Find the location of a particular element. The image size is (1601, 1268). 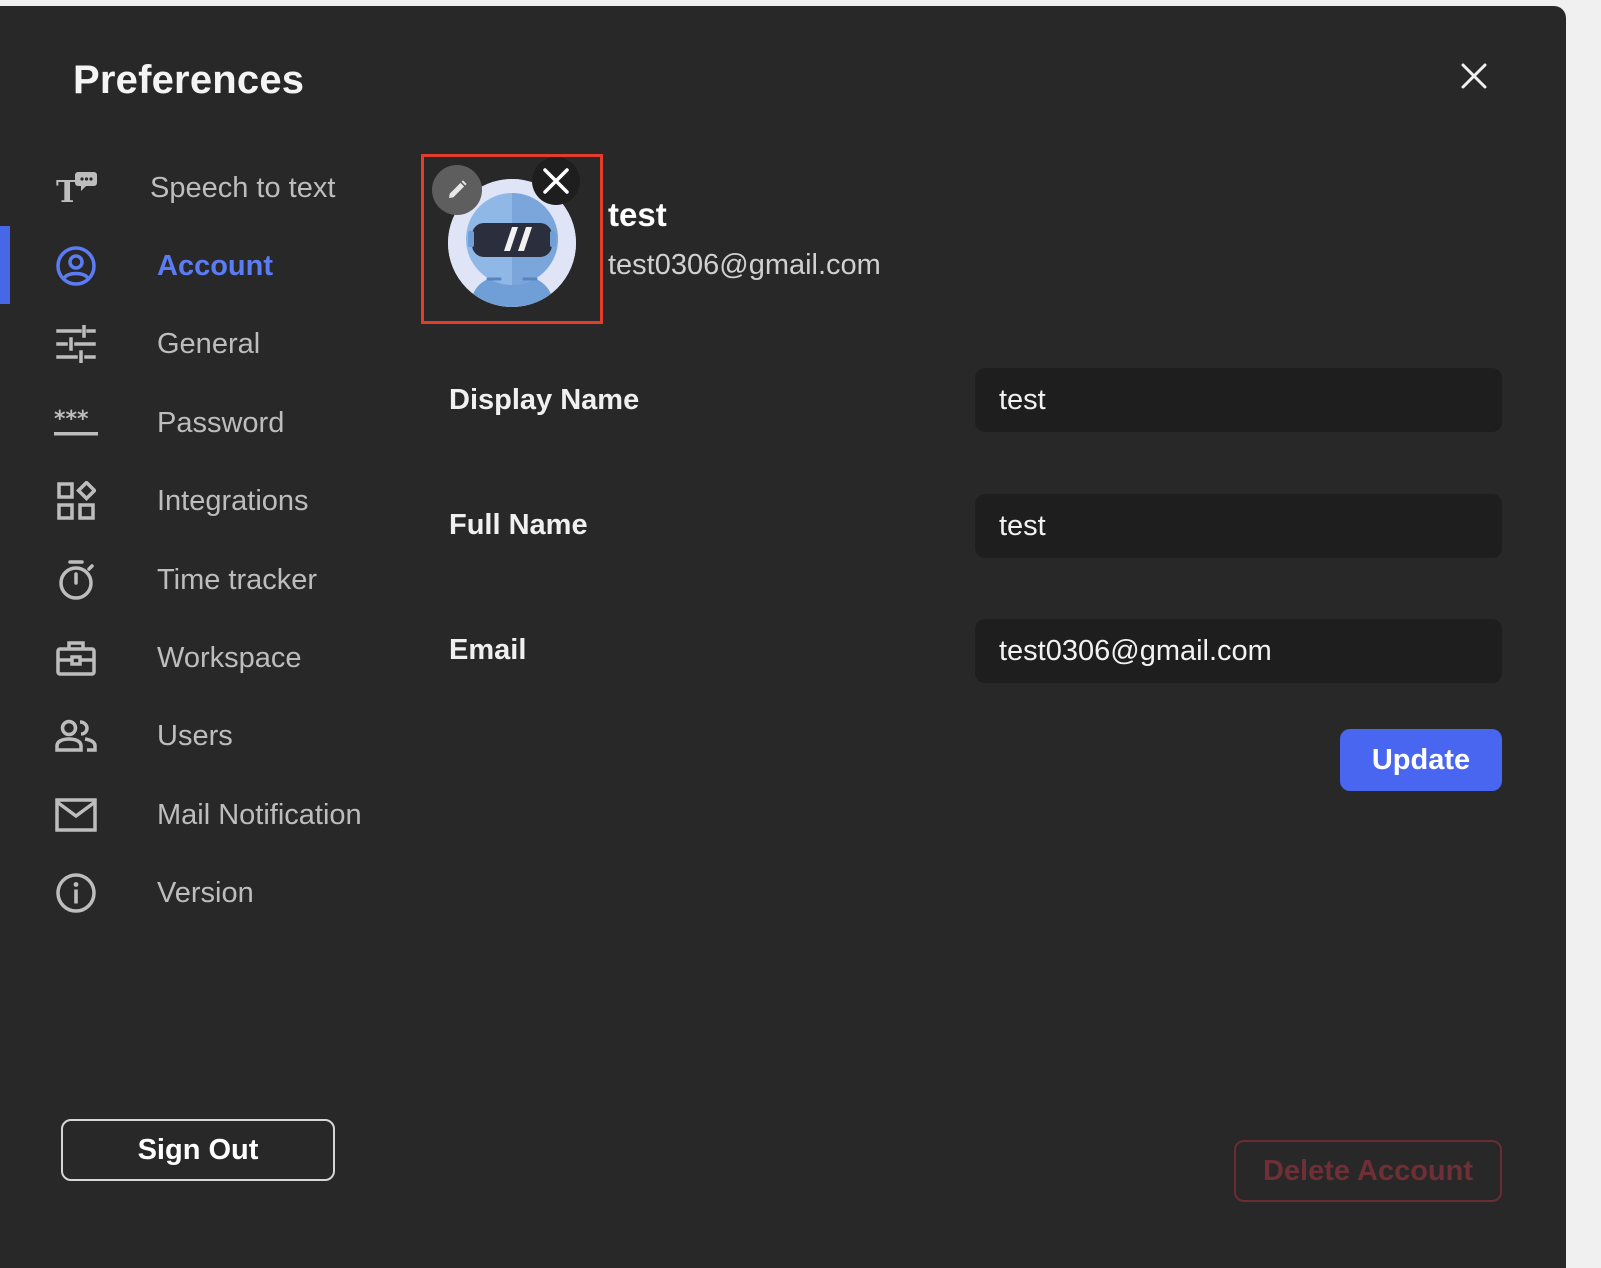

sidebar-item-general: General is located at coordinates (220, 344).